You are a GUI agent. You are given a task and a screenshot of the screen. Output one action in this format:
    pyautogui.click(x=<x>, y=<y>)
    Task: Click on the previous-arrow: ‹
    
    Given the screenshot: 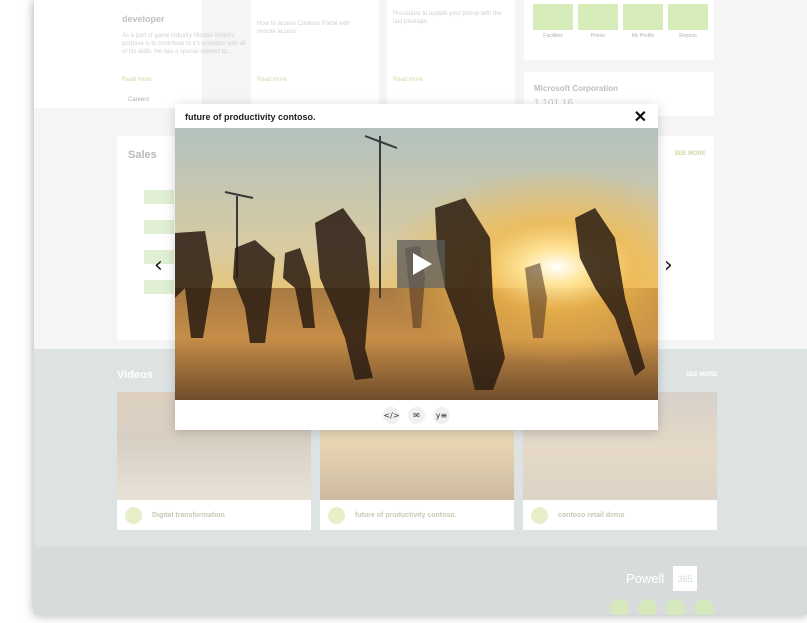 What is the action you would take?
    pyautogui.click(x=158, y=265)
    